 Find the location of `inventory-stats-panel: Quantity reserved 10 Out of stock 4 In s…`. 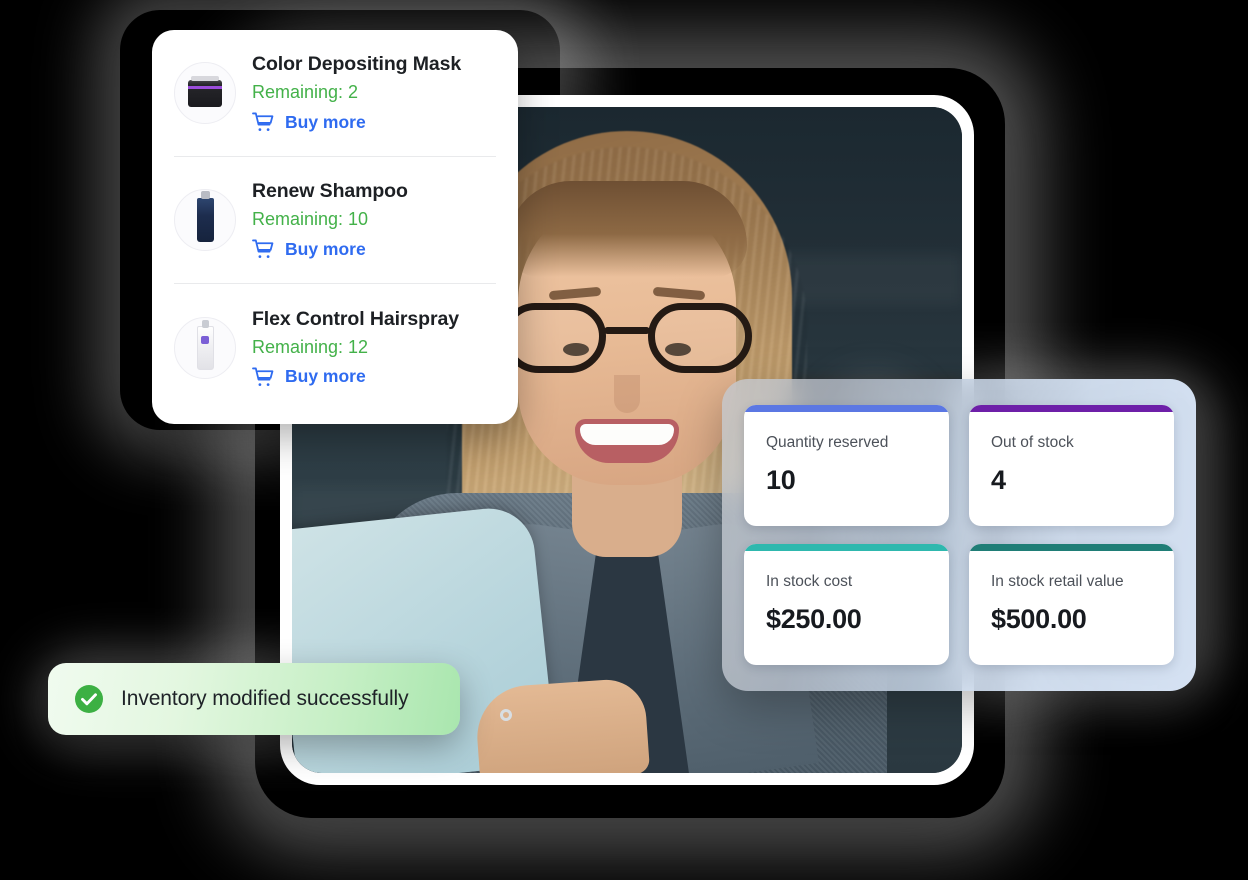

inventory-stats-panel: Quantity reserved 10 Out of stock 4 In s… is located at coordinates (959, 535).